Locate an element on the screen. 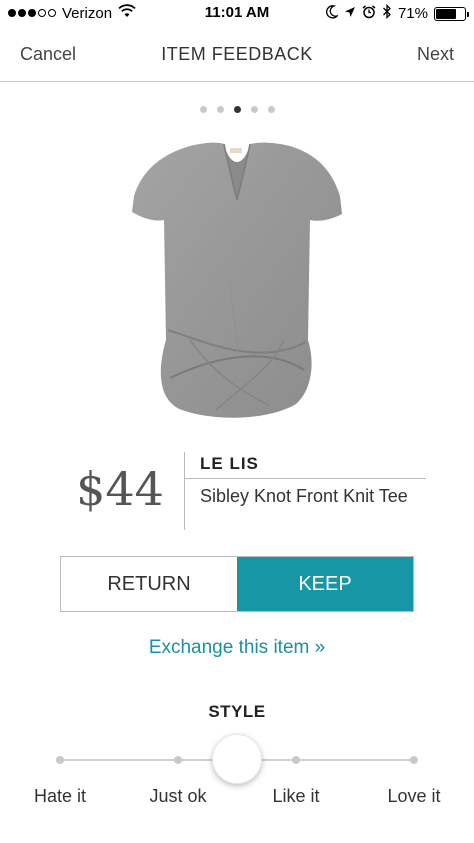  style-slider-thumb is located at coordinates (237, 759).